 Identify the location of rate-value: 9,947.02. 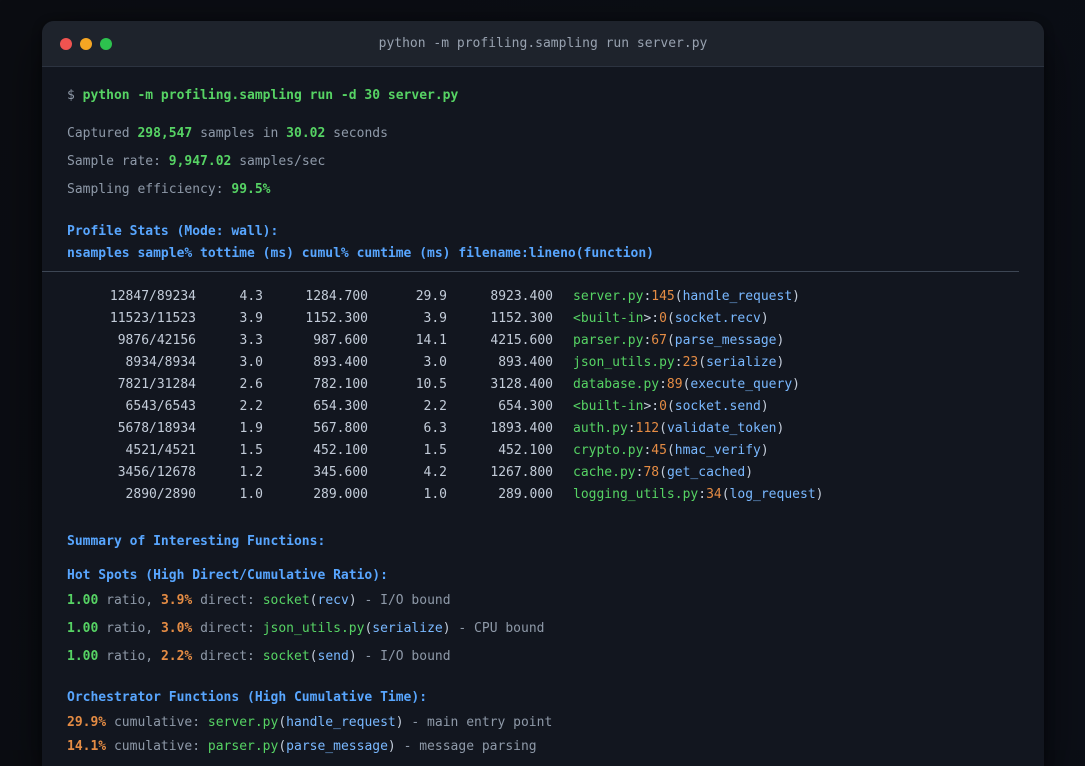
(200, 161).